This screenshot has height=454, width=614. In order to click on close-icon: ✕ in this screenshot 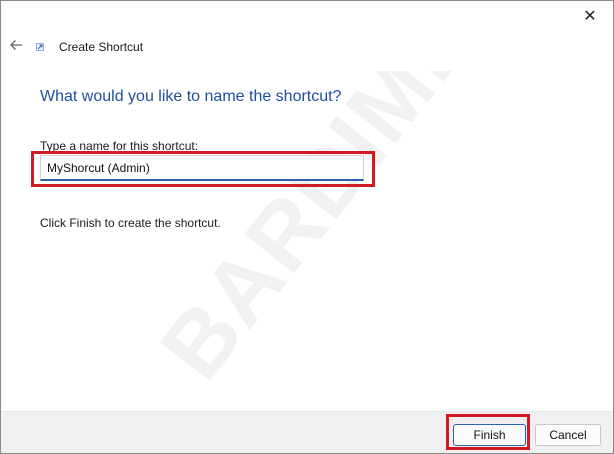, I will do `click(590, 16)`.